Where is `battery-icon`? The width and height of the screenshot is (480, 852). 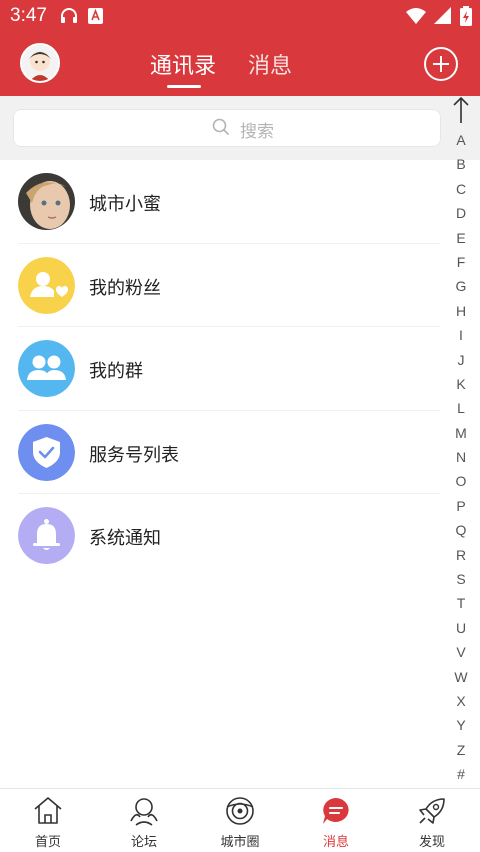 battery-icon is located at coordinates (466, 18).